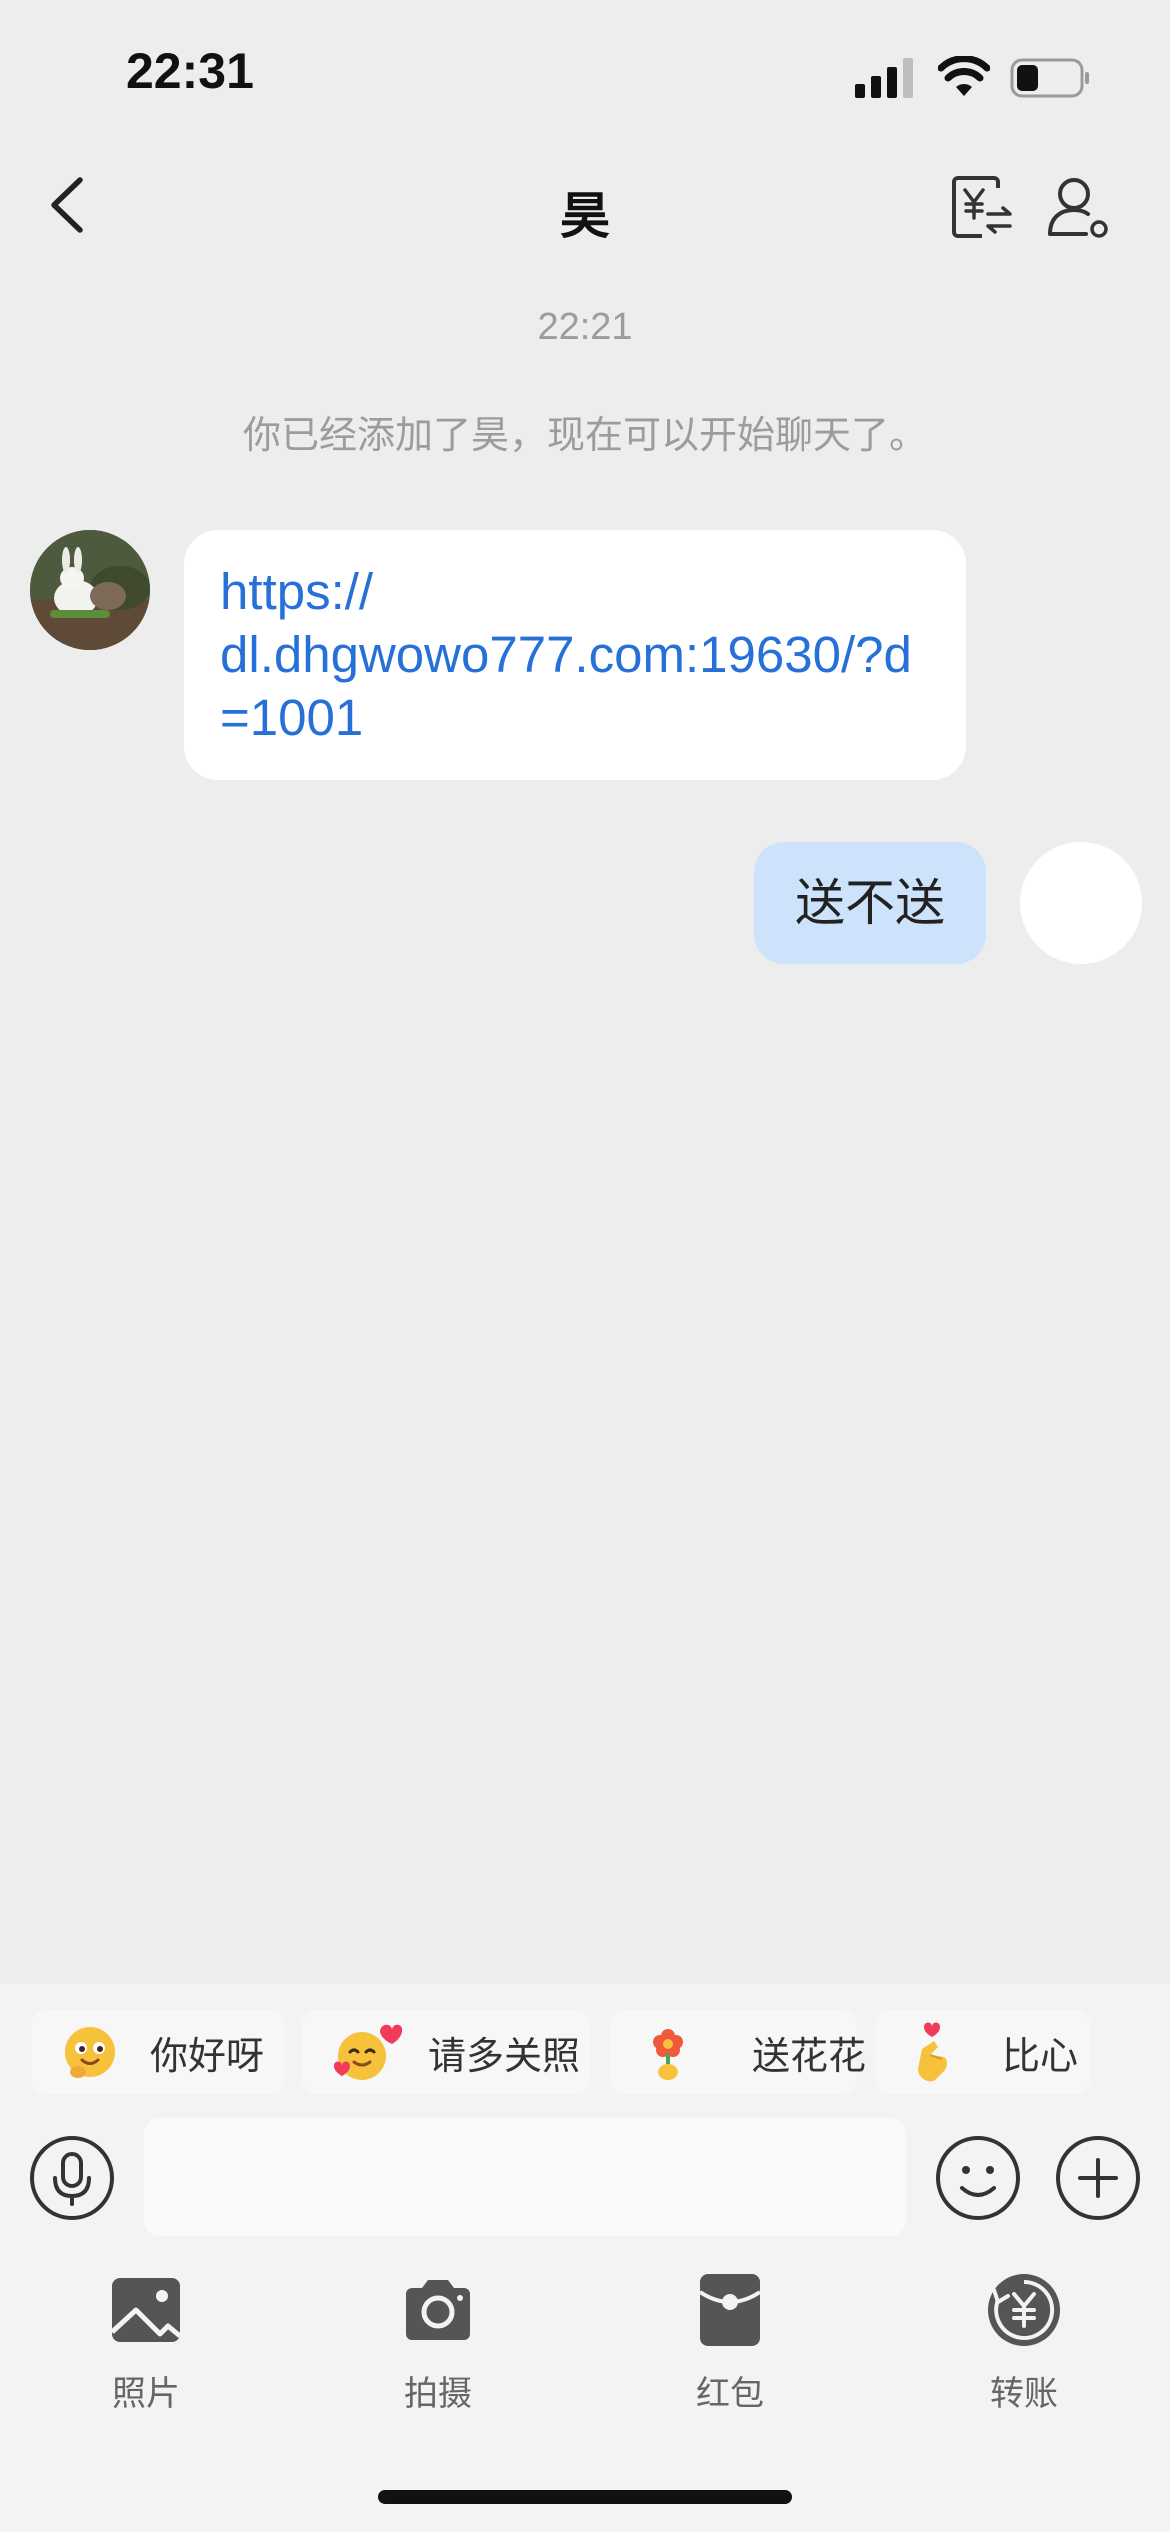 The width and height of the screenshot is (1170, 2532). I want to click on transfer-shortcut-button, so click(983, 207).